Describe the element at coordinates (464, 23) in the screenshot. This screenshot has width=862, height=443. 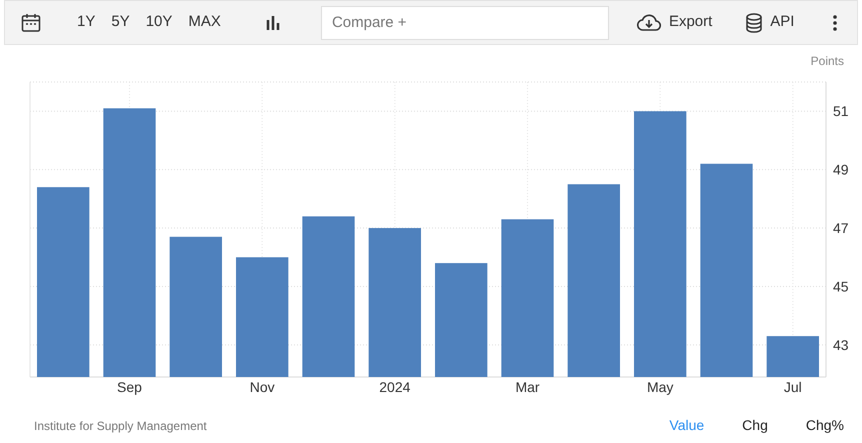
I see `compare-field: Compare +` at that location.